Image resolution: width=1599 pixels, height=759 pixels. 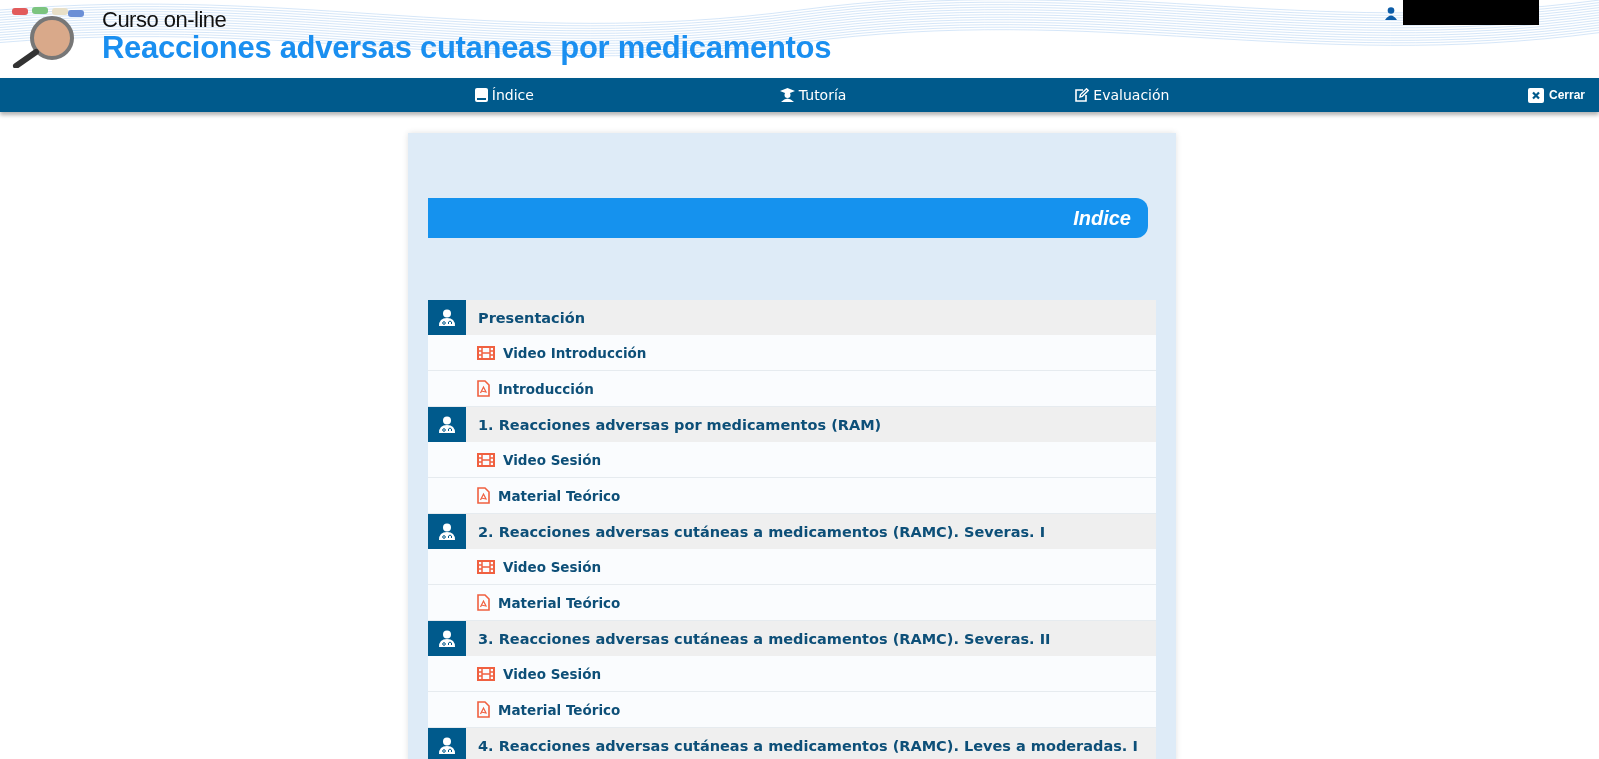 What do you see at coordinates (808, 745) in the screenshot?
I see `section-title: 4. Reacciones adversas cutáneas a medicamentos (RAMC). Leves a moderadas. I` at bounding box center [808, 745].